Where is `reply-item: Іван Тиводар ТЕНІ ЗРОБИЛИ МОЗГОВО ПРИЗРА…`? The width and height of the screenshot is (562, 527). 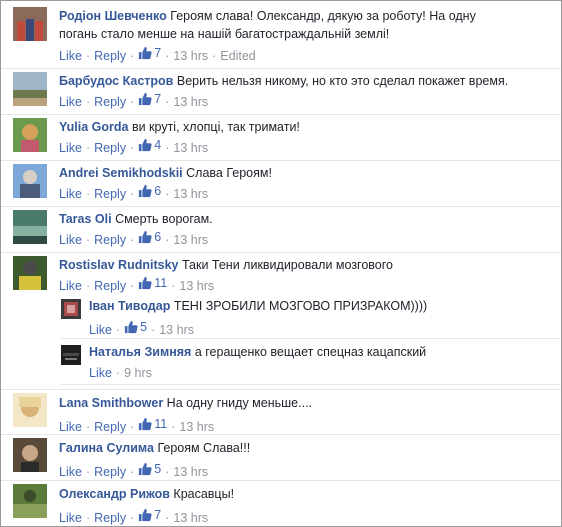
reply-item: Іван Тиводар ТЕНІ ЗРОБИЛИ МОЗГОВО ПРИЗРА… is located at coordinates (310, 316).